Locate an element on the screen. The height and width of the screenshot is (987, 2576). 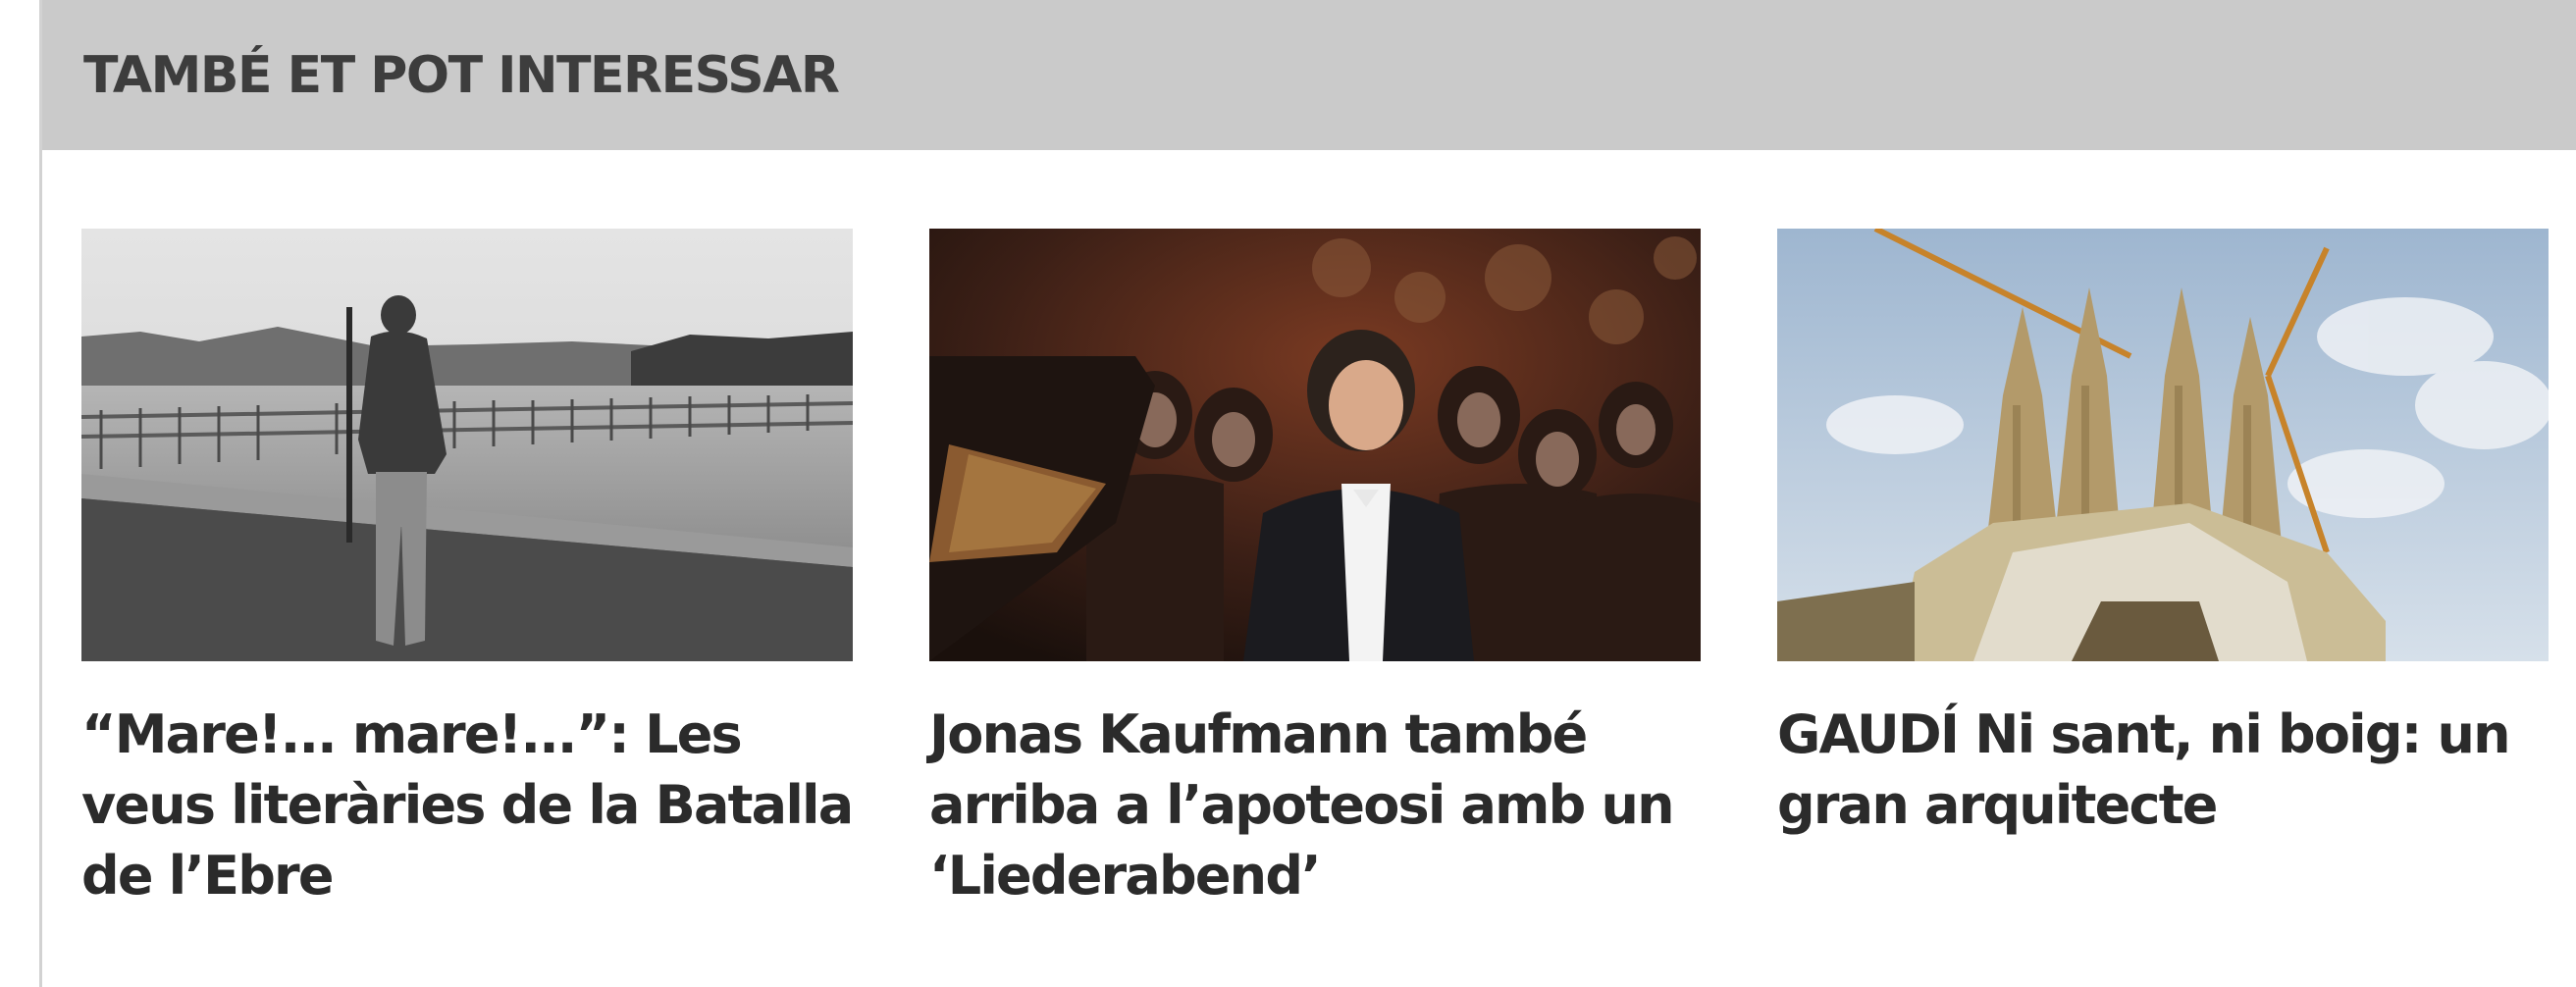
sagrada-familia-photo is located at coordinates (2163, 445).